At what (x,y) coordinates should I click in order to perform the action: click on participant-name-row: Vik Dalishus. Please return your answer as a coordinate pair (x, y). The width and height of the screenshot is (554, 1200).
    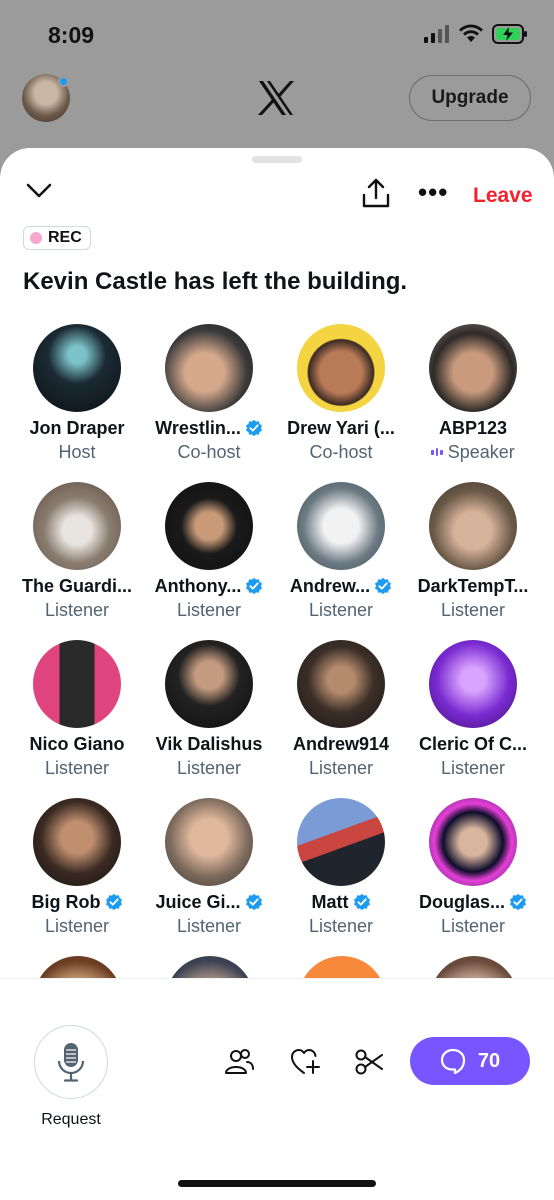
    Looking at the image, I should click on (209, 744).